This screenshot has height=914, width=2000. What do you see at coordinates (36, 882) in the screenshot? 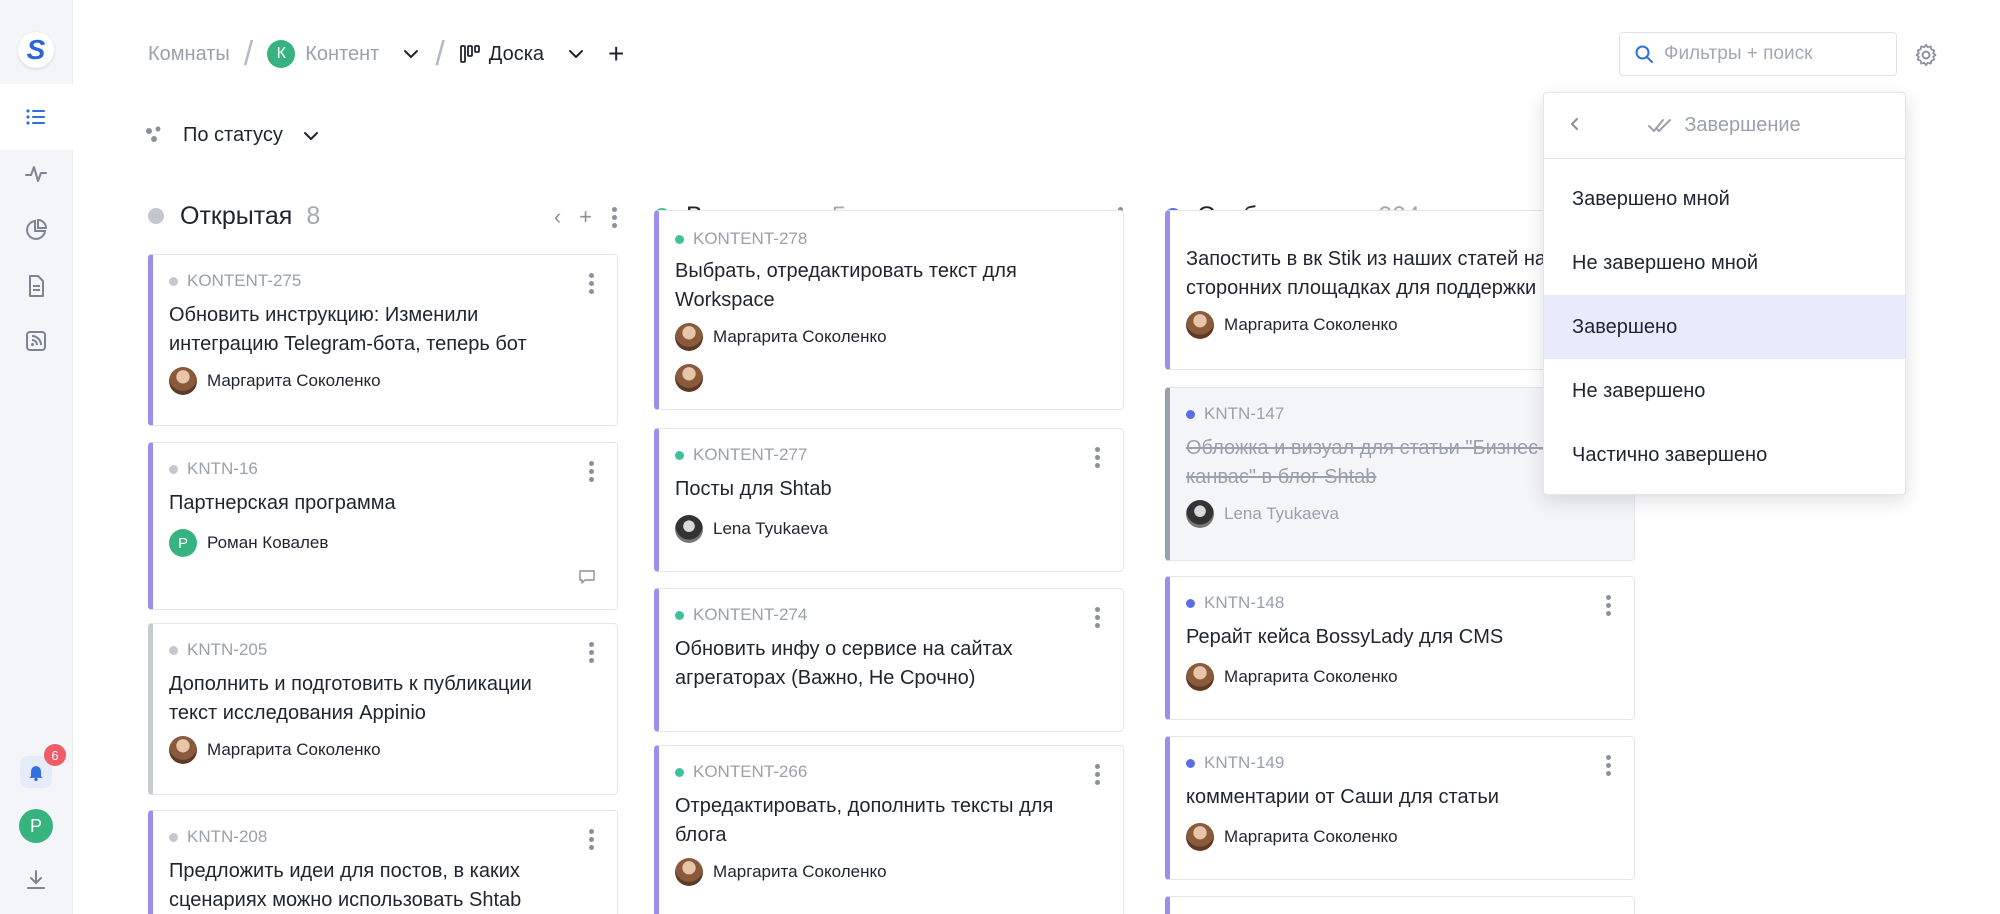
I see `download-icon` at bounding box center [36, 882].